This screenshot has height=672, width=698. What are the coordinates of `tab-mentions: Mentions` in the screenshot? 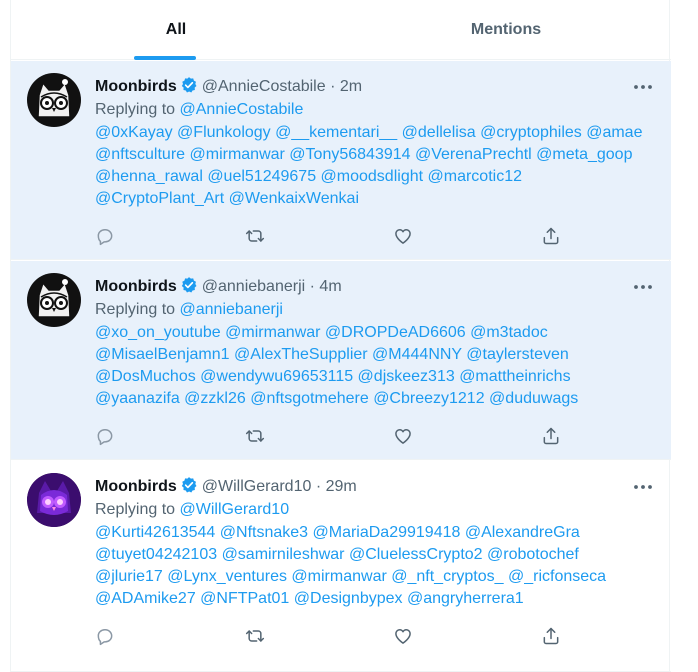 It's located at (506, 30).